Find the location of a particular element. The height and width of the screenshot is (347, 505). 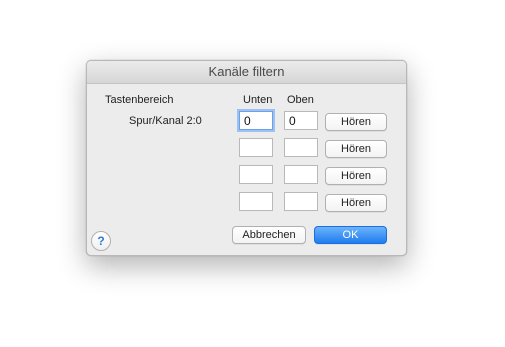

dialog-title: Kanäle filtern is located at coordinates (246, 72).